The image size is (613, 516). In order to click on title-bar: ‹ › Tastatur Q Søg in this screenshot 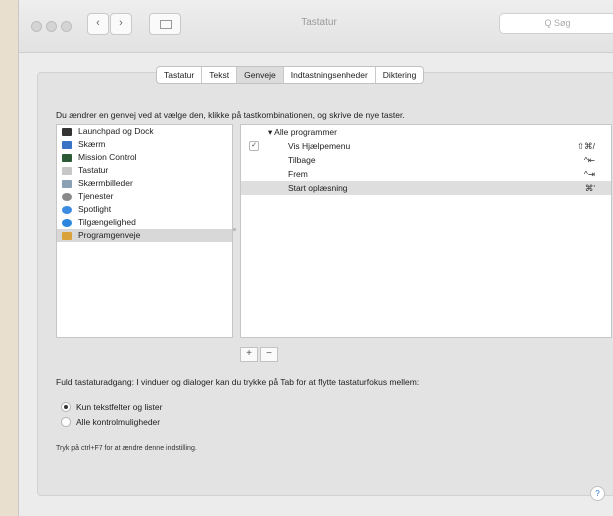, I will do `click(316, 26)`.